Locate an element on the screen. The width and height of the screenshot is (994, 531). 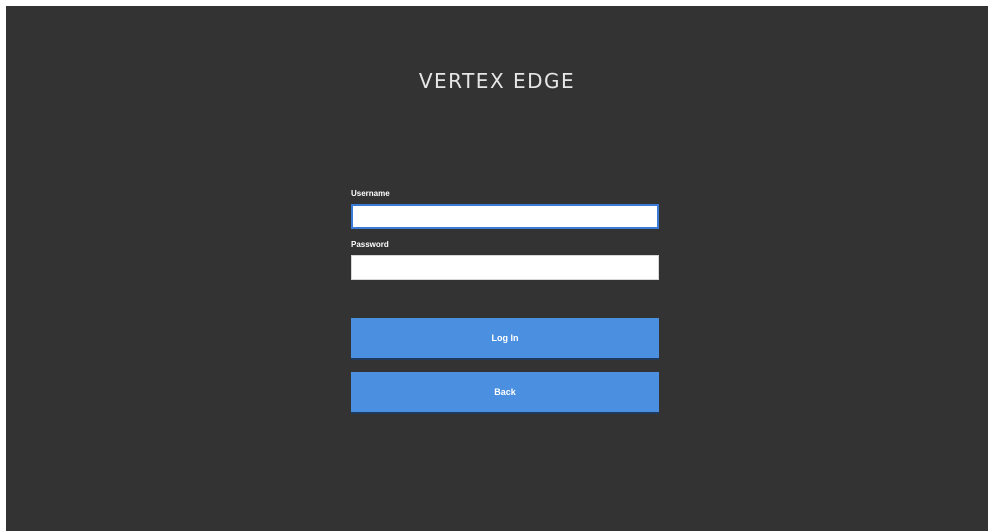
login-form: Username Password Log In Back is located at coordinates (505, 300).